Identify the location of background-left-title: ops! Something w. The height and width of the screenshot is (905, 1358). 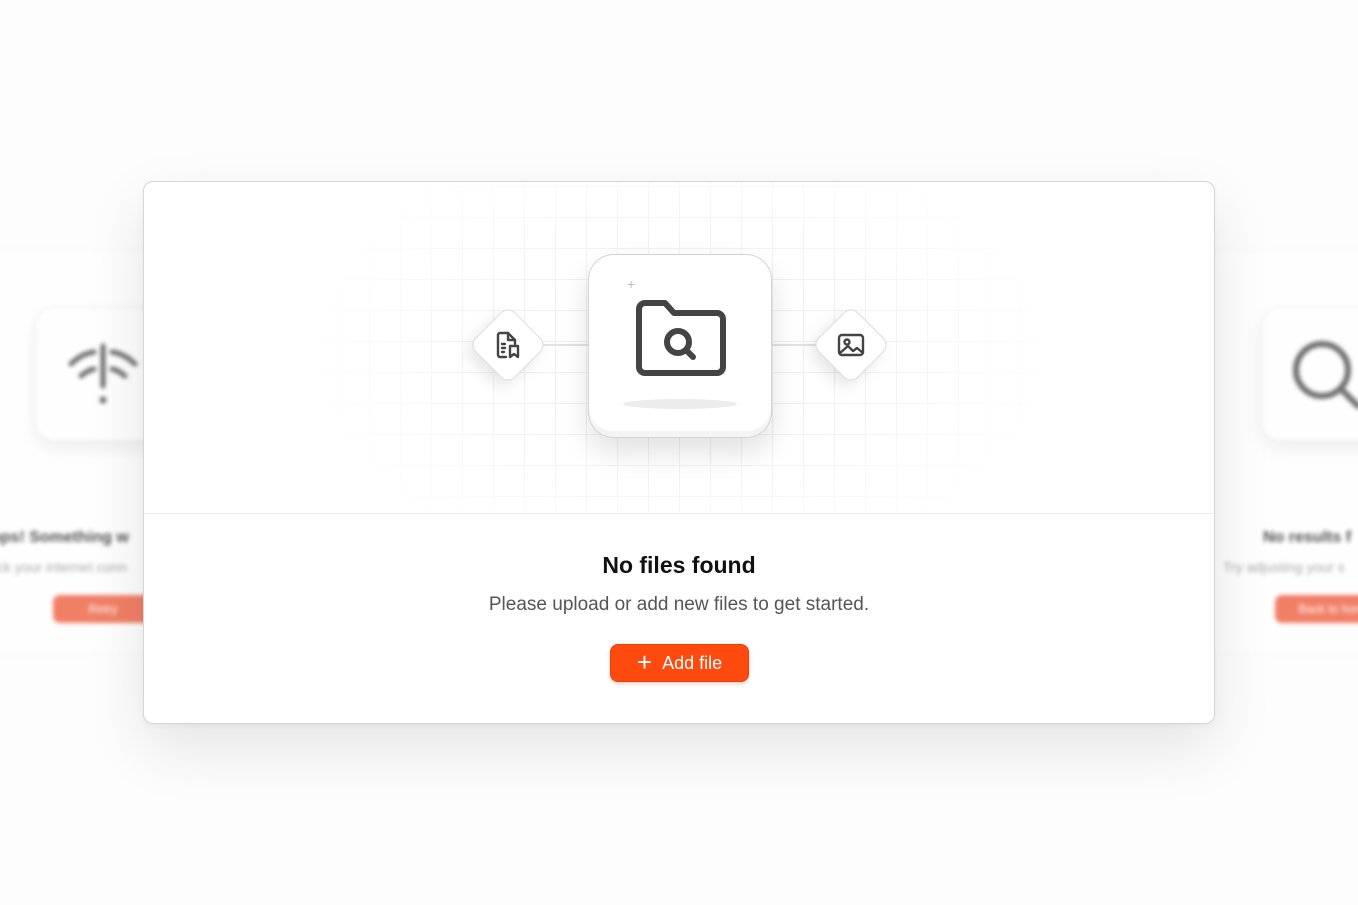
(64, 537).